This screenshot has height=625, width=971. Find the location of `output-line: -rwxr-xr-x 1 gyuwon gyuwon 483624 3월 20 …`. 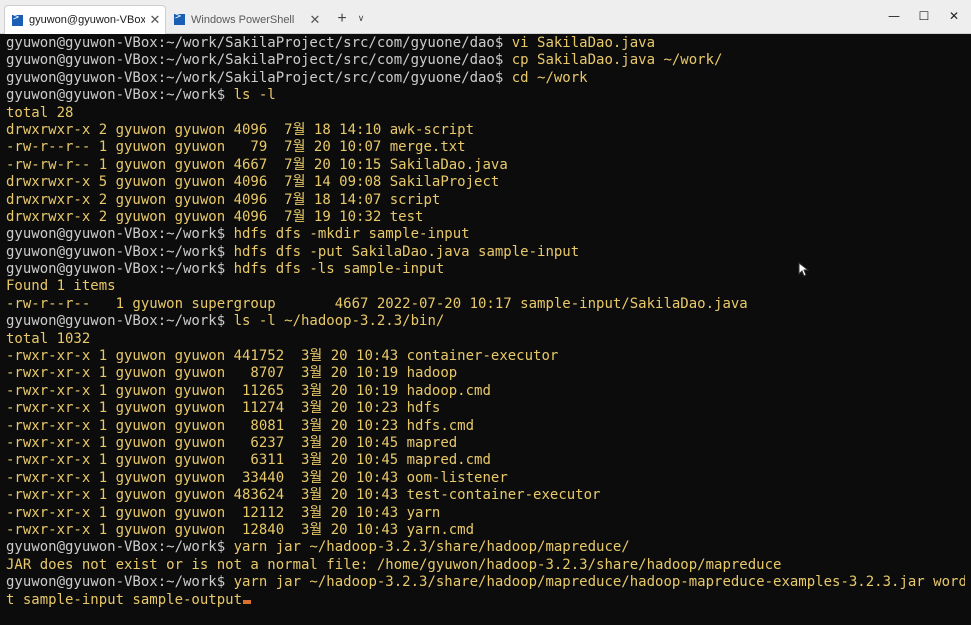

output-line: -rwxr-xr-x 1 gyuwon gyuwon 483624 3월 20 … is located at coordinates (485, 495).